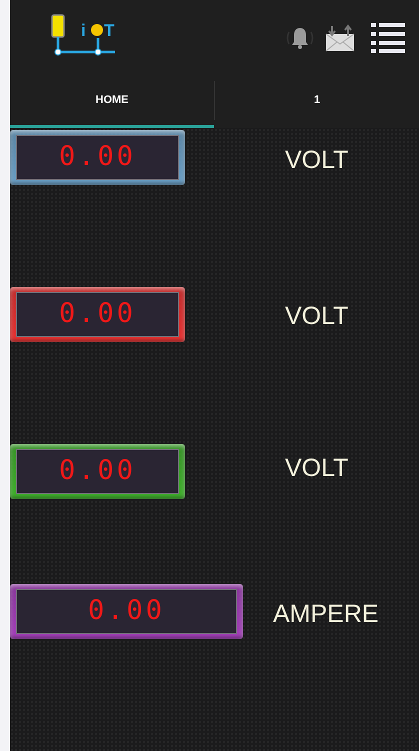 The width and height of the screenshot is (419, 751). I want to click on mail-icon, so click(340, 38).